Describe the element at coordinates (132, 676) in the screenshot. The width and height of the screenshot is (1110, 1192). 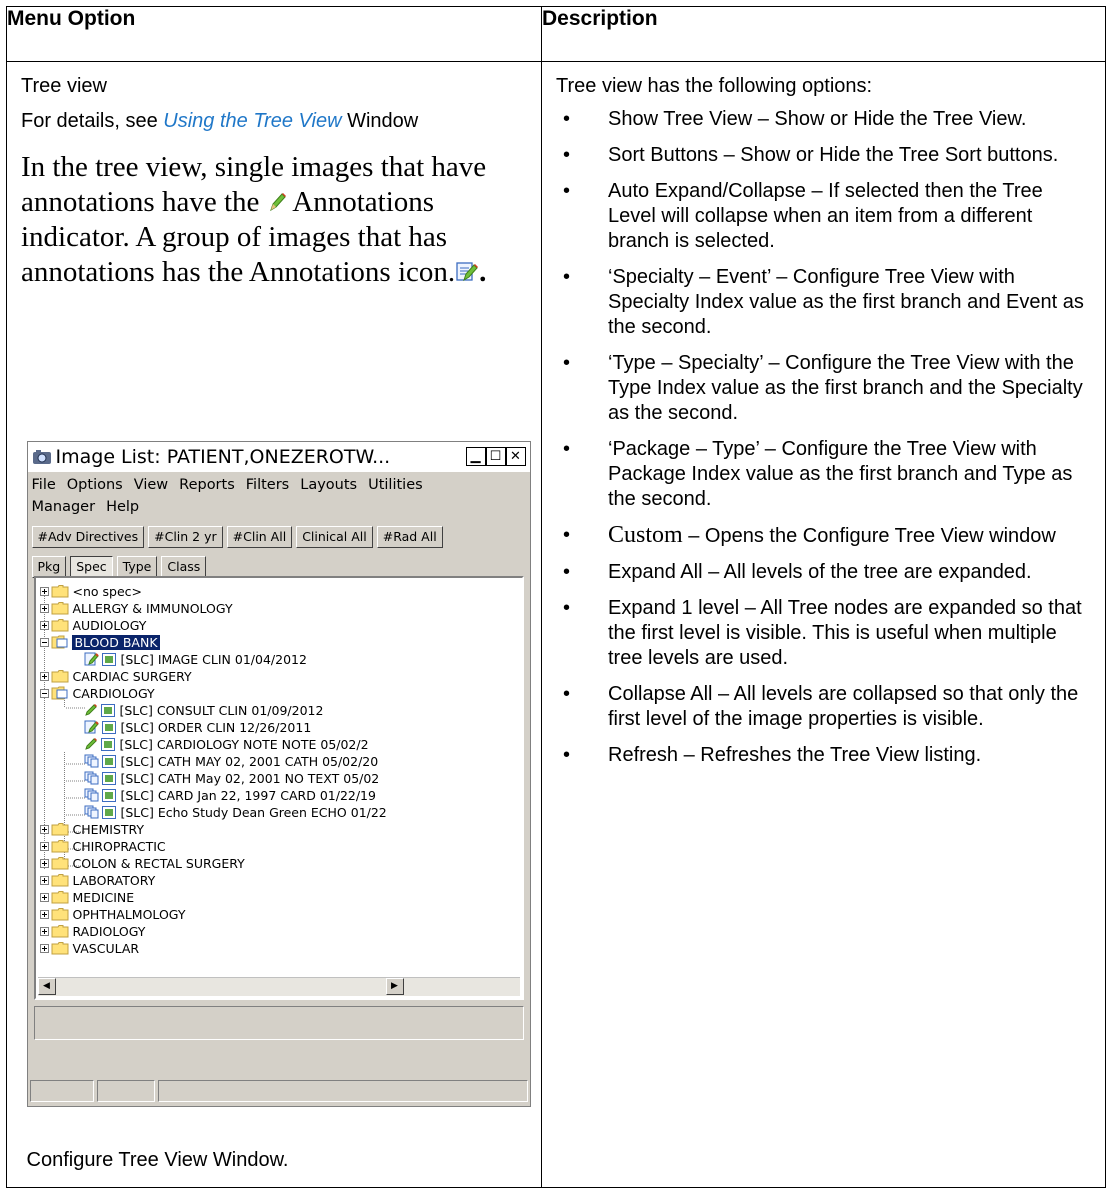
I see `tree-node-label: CARDIAC SURGERY` at that location.